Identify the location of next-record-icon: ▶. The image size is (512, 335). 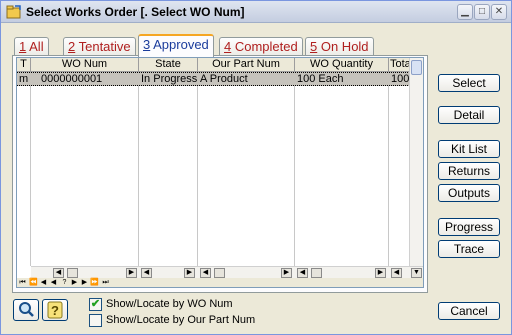
(84, 282).